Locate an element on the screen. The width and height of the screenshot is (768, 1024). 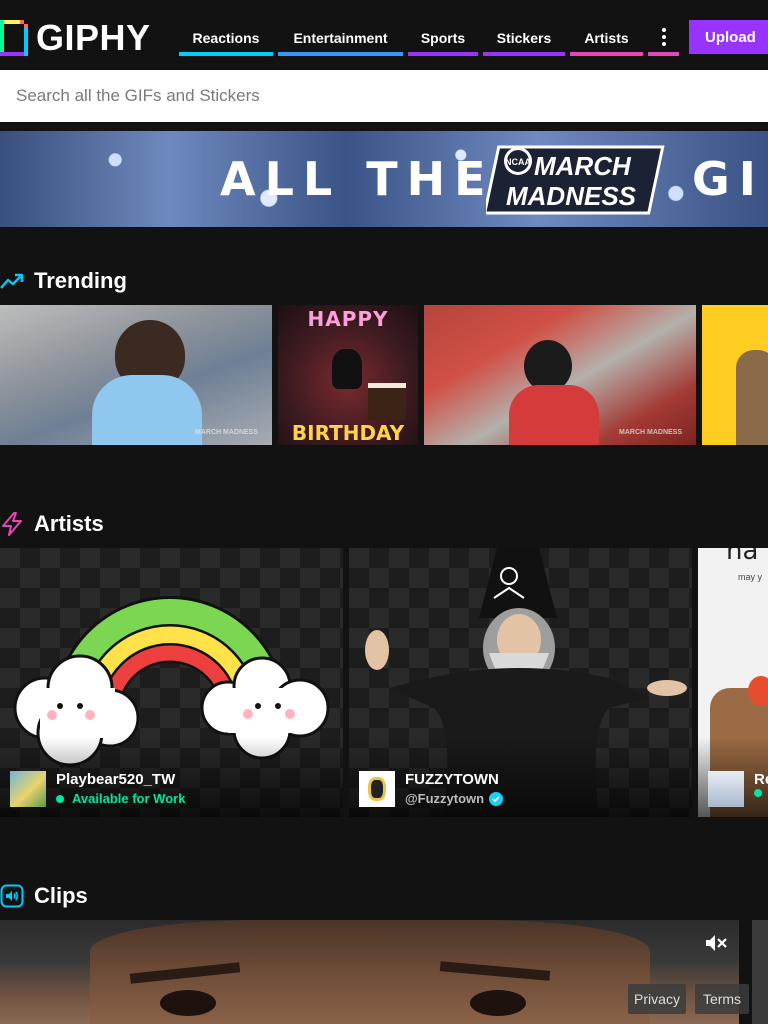
trending-title: Trending is located at coordinates (80, 280).